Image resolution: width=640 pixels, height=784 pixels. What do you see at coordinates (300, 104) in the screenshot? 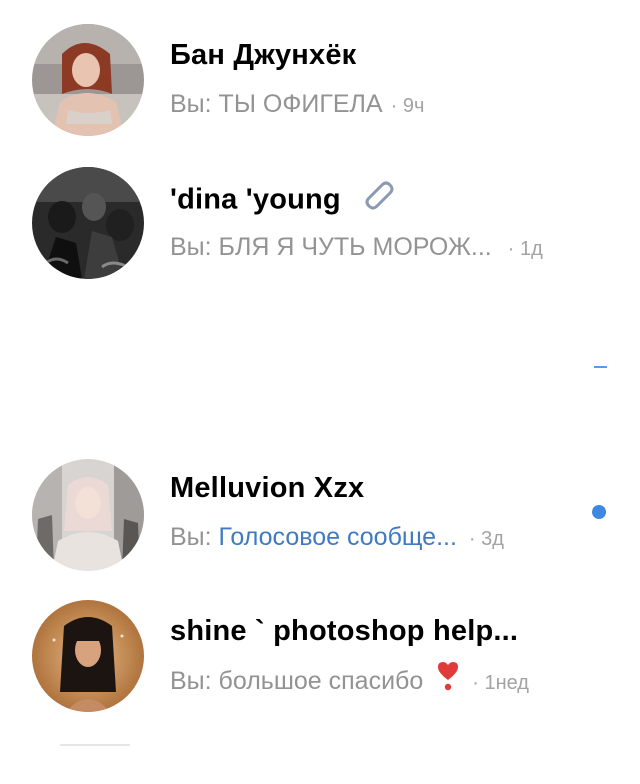
I see `message-text: ТЫ ОФИГЕЛА` at bounding box center [300, 104].